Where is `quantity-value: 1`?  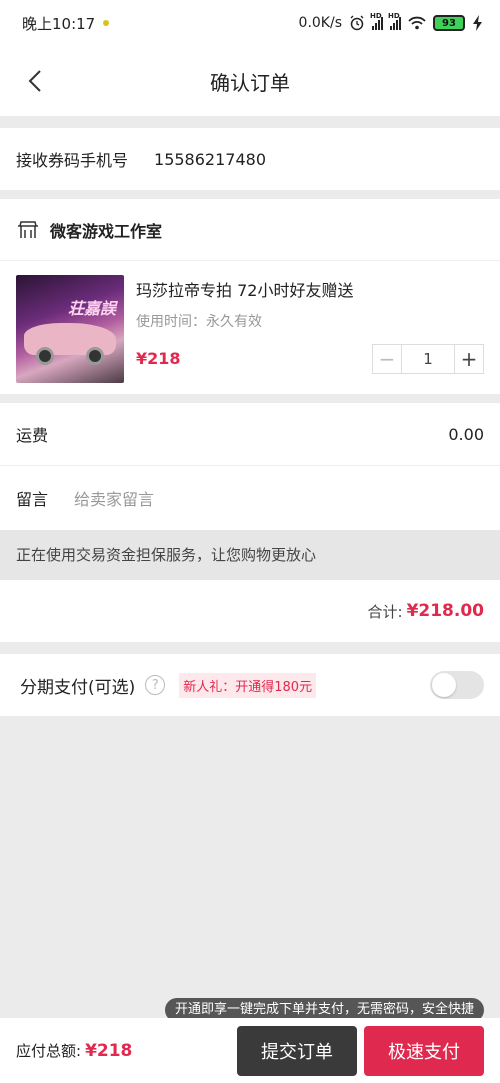 quantity-value: 1 is located at coordinates (428, 359).